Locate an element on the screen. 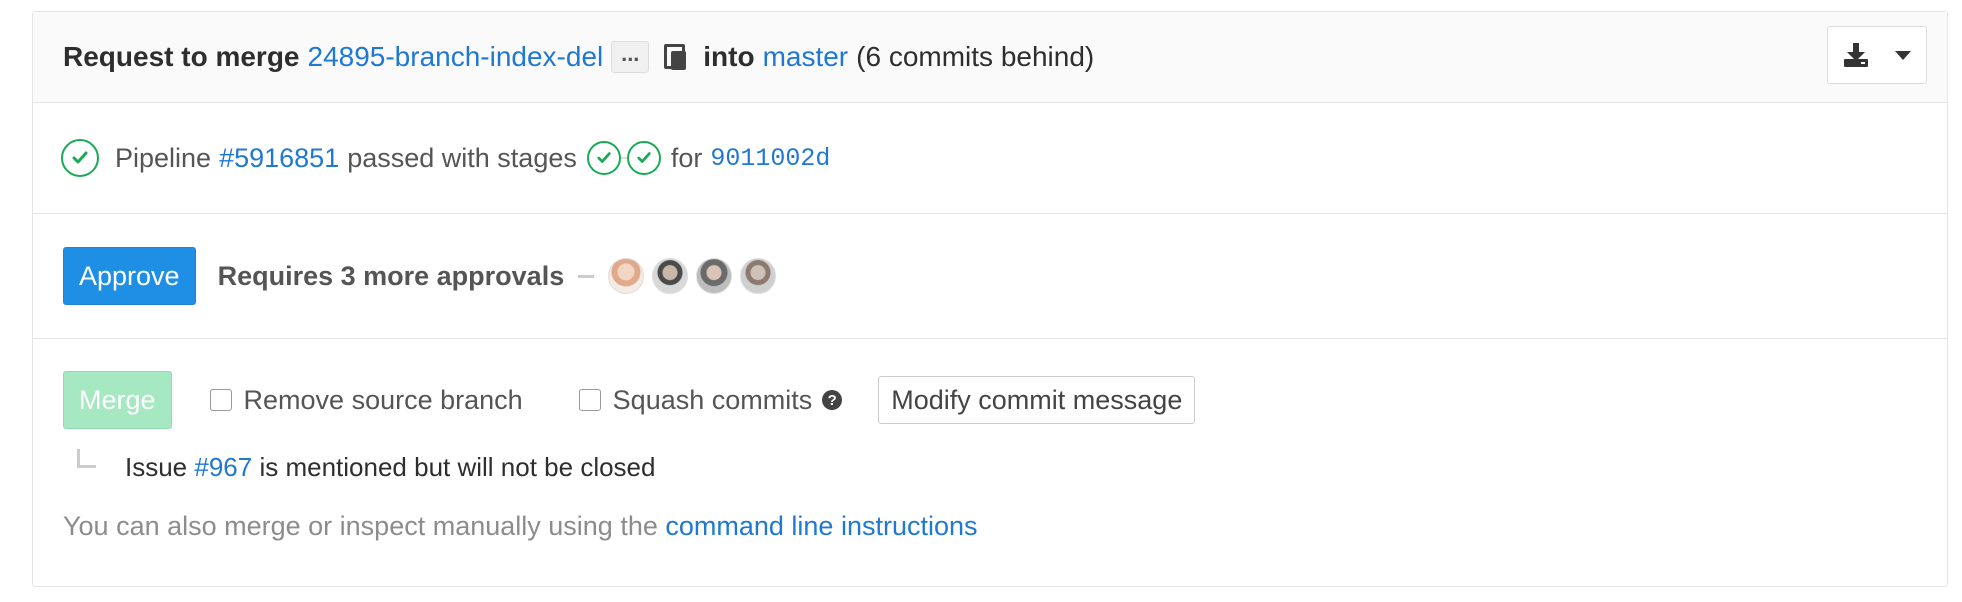 The image size is (1962, 602). merge-button: Merge is located at coordinates (117, 400).